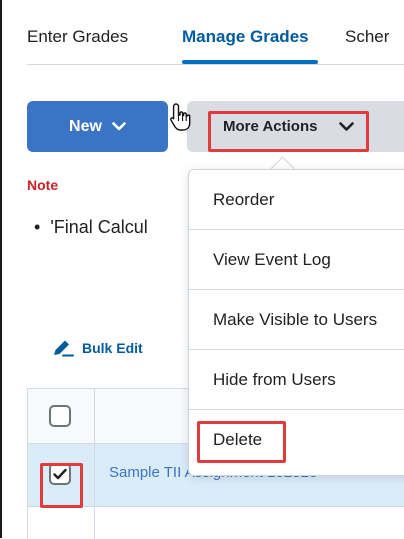 This screenshot has width=404, height=539. Describe the element at coordinates (272, 259) in the screenshot. I see `menu-item-label: View Event Log` at that location.